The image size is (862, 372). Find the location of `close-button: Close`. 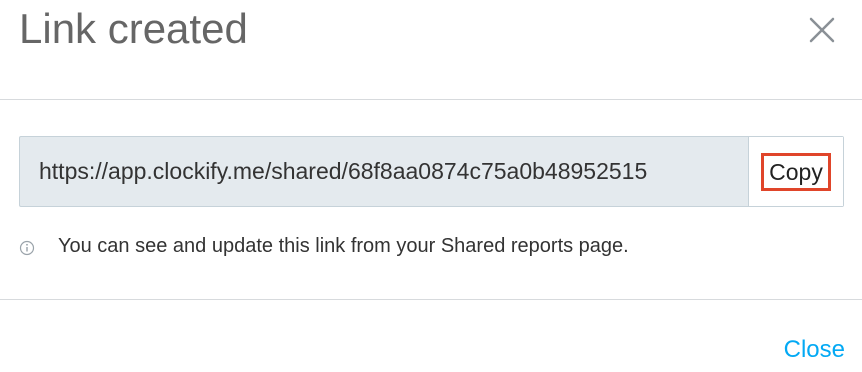

close-button: Close is located at coordinates (814, 350).